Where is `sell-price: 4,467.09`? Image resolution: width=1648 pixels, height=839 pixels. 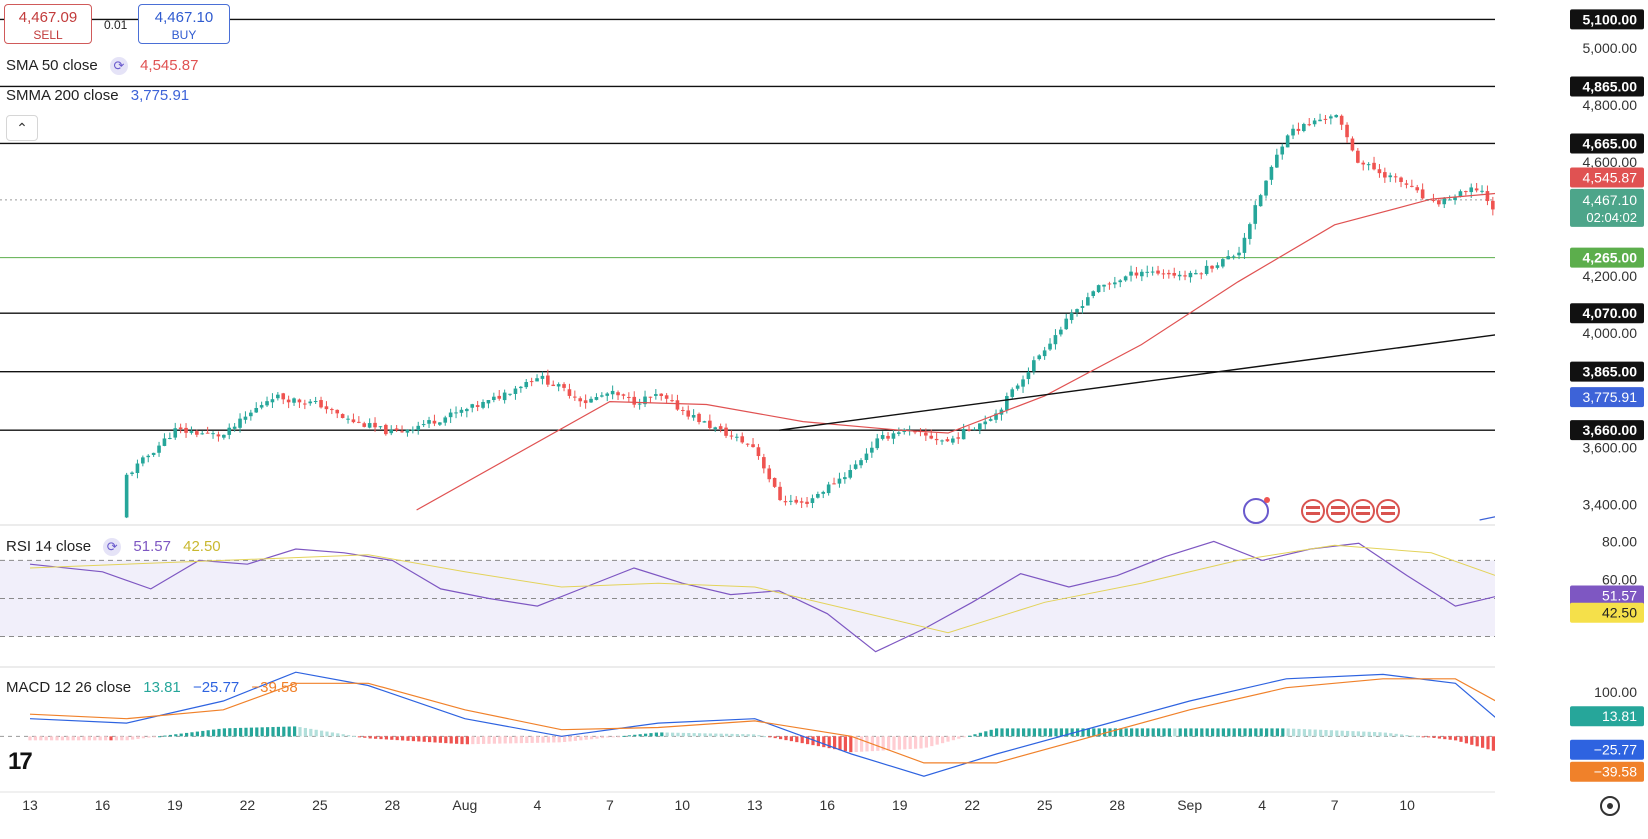
sell-price: 4,467.09 is located at coordinates (48, 16).